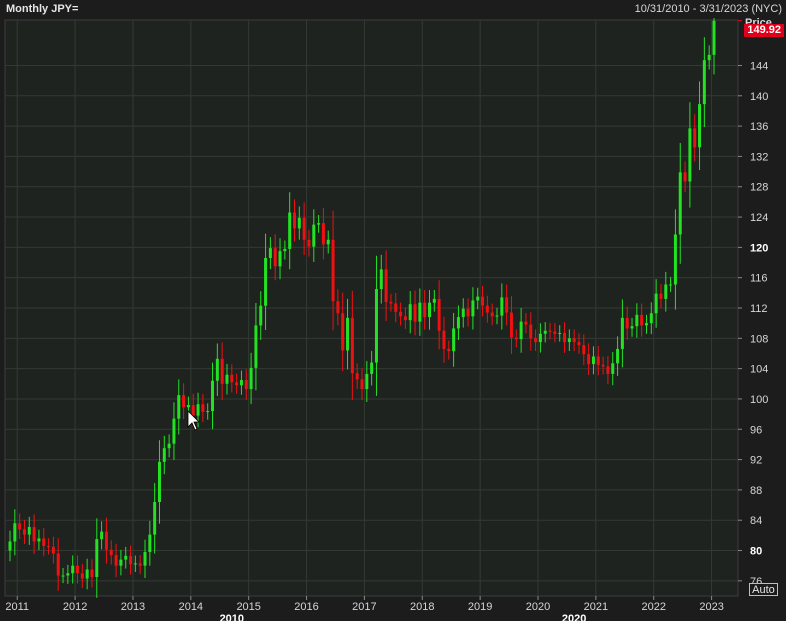 The width and height of the screenshot is (786, 621). Describe the element at coordinates (759, 339) in the screenshot. I see `y-tick-label: 108` at that location.